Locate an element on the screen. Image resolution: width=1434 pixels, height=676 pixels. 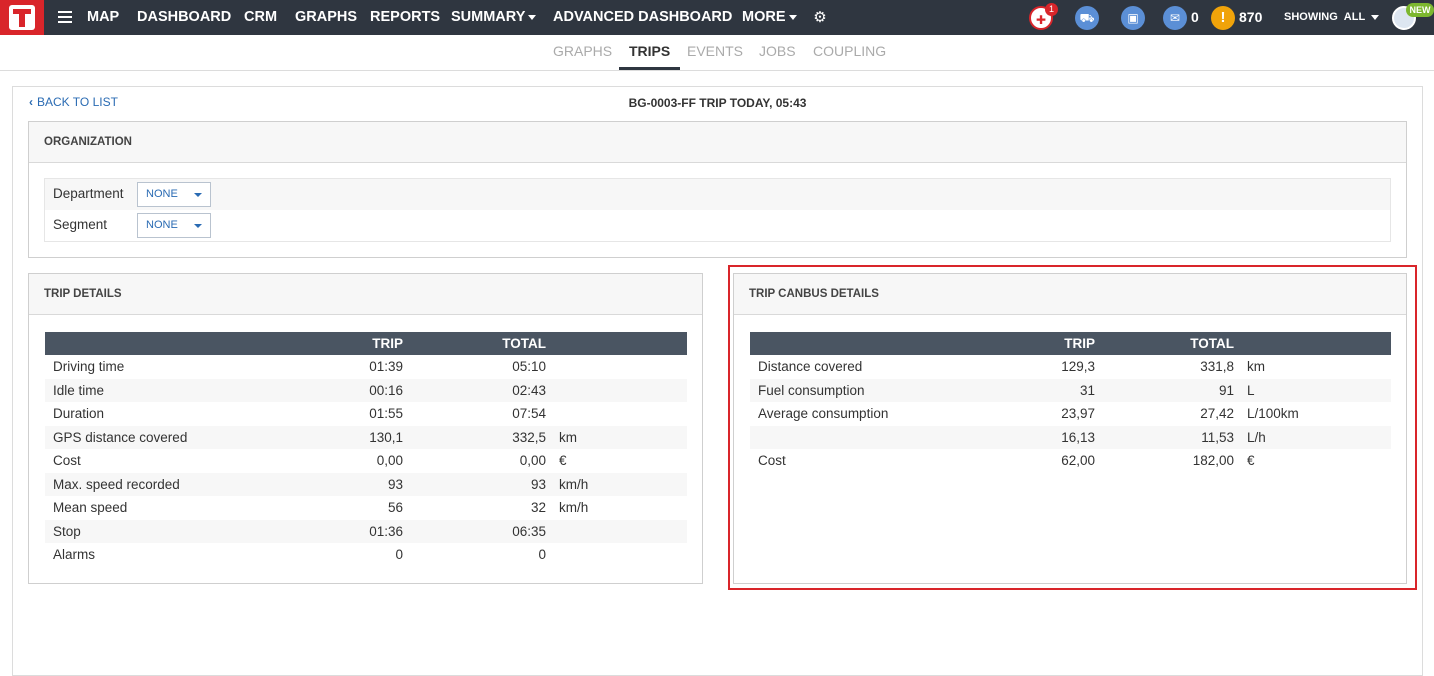
gear-icon: ⚙ is located at coordinates (820, 18).